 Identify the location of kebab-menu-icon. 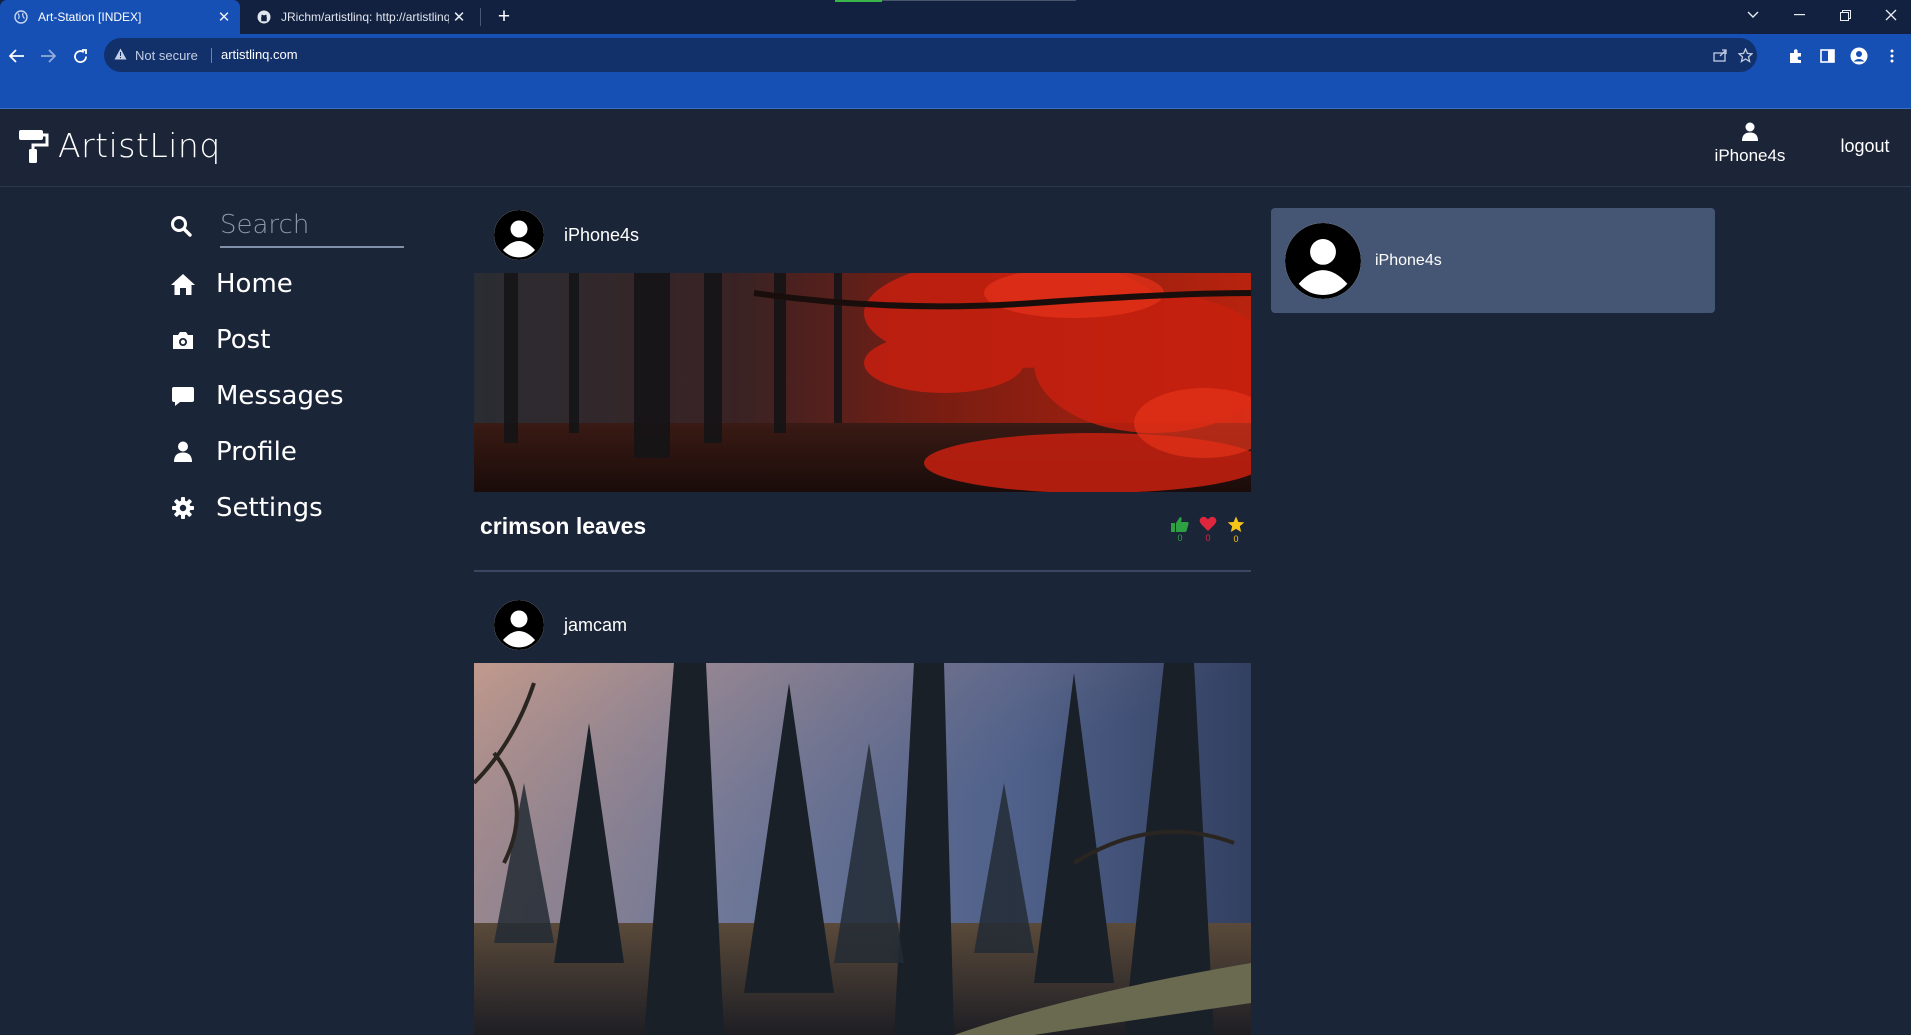
(1892, 56).